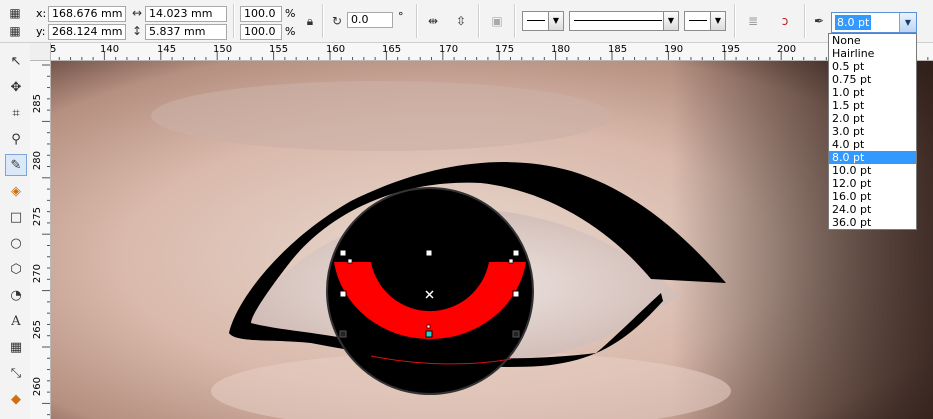  What do you see at coordinates (872, 92) in the screenshot?
I see `outline-width-option: 1.0 pt` at bounding box center [872, 92].